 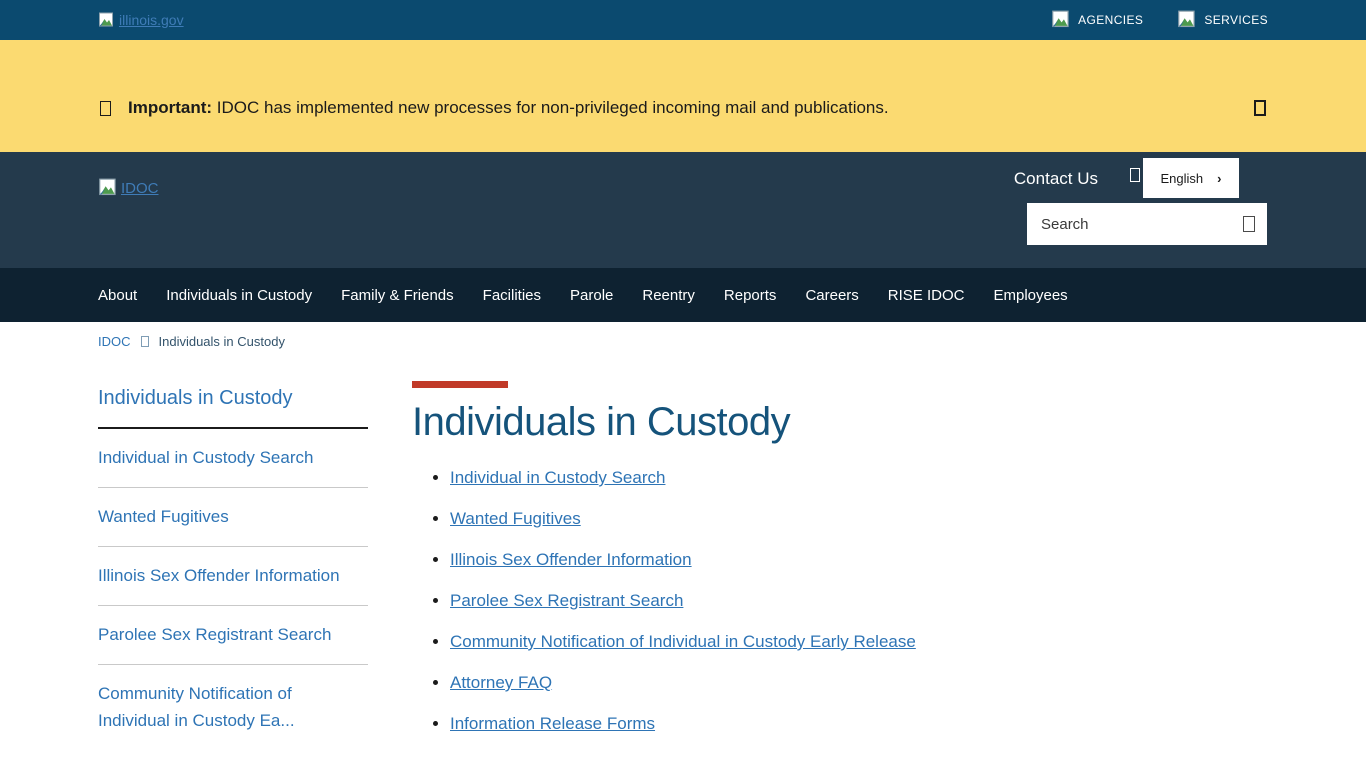 I want to click on services-label: SERVICES, so click(x=1236, y=20).